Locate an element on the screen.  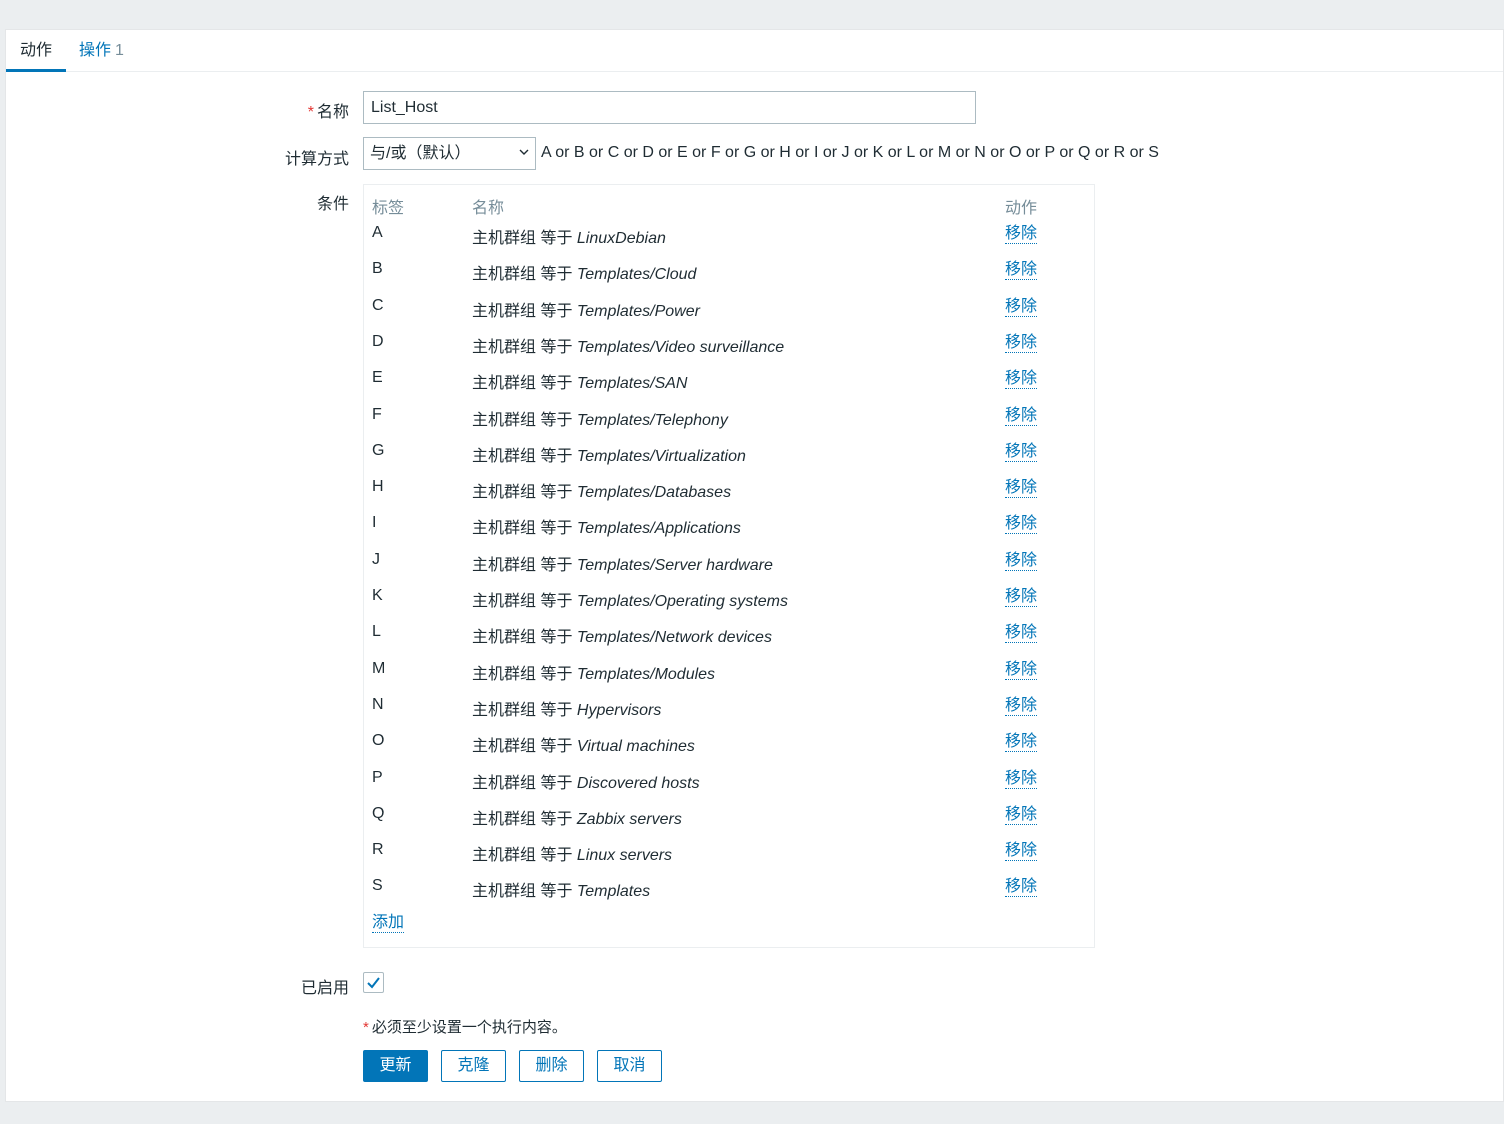
chevron-down-icon is located at coordinates (524, 152).